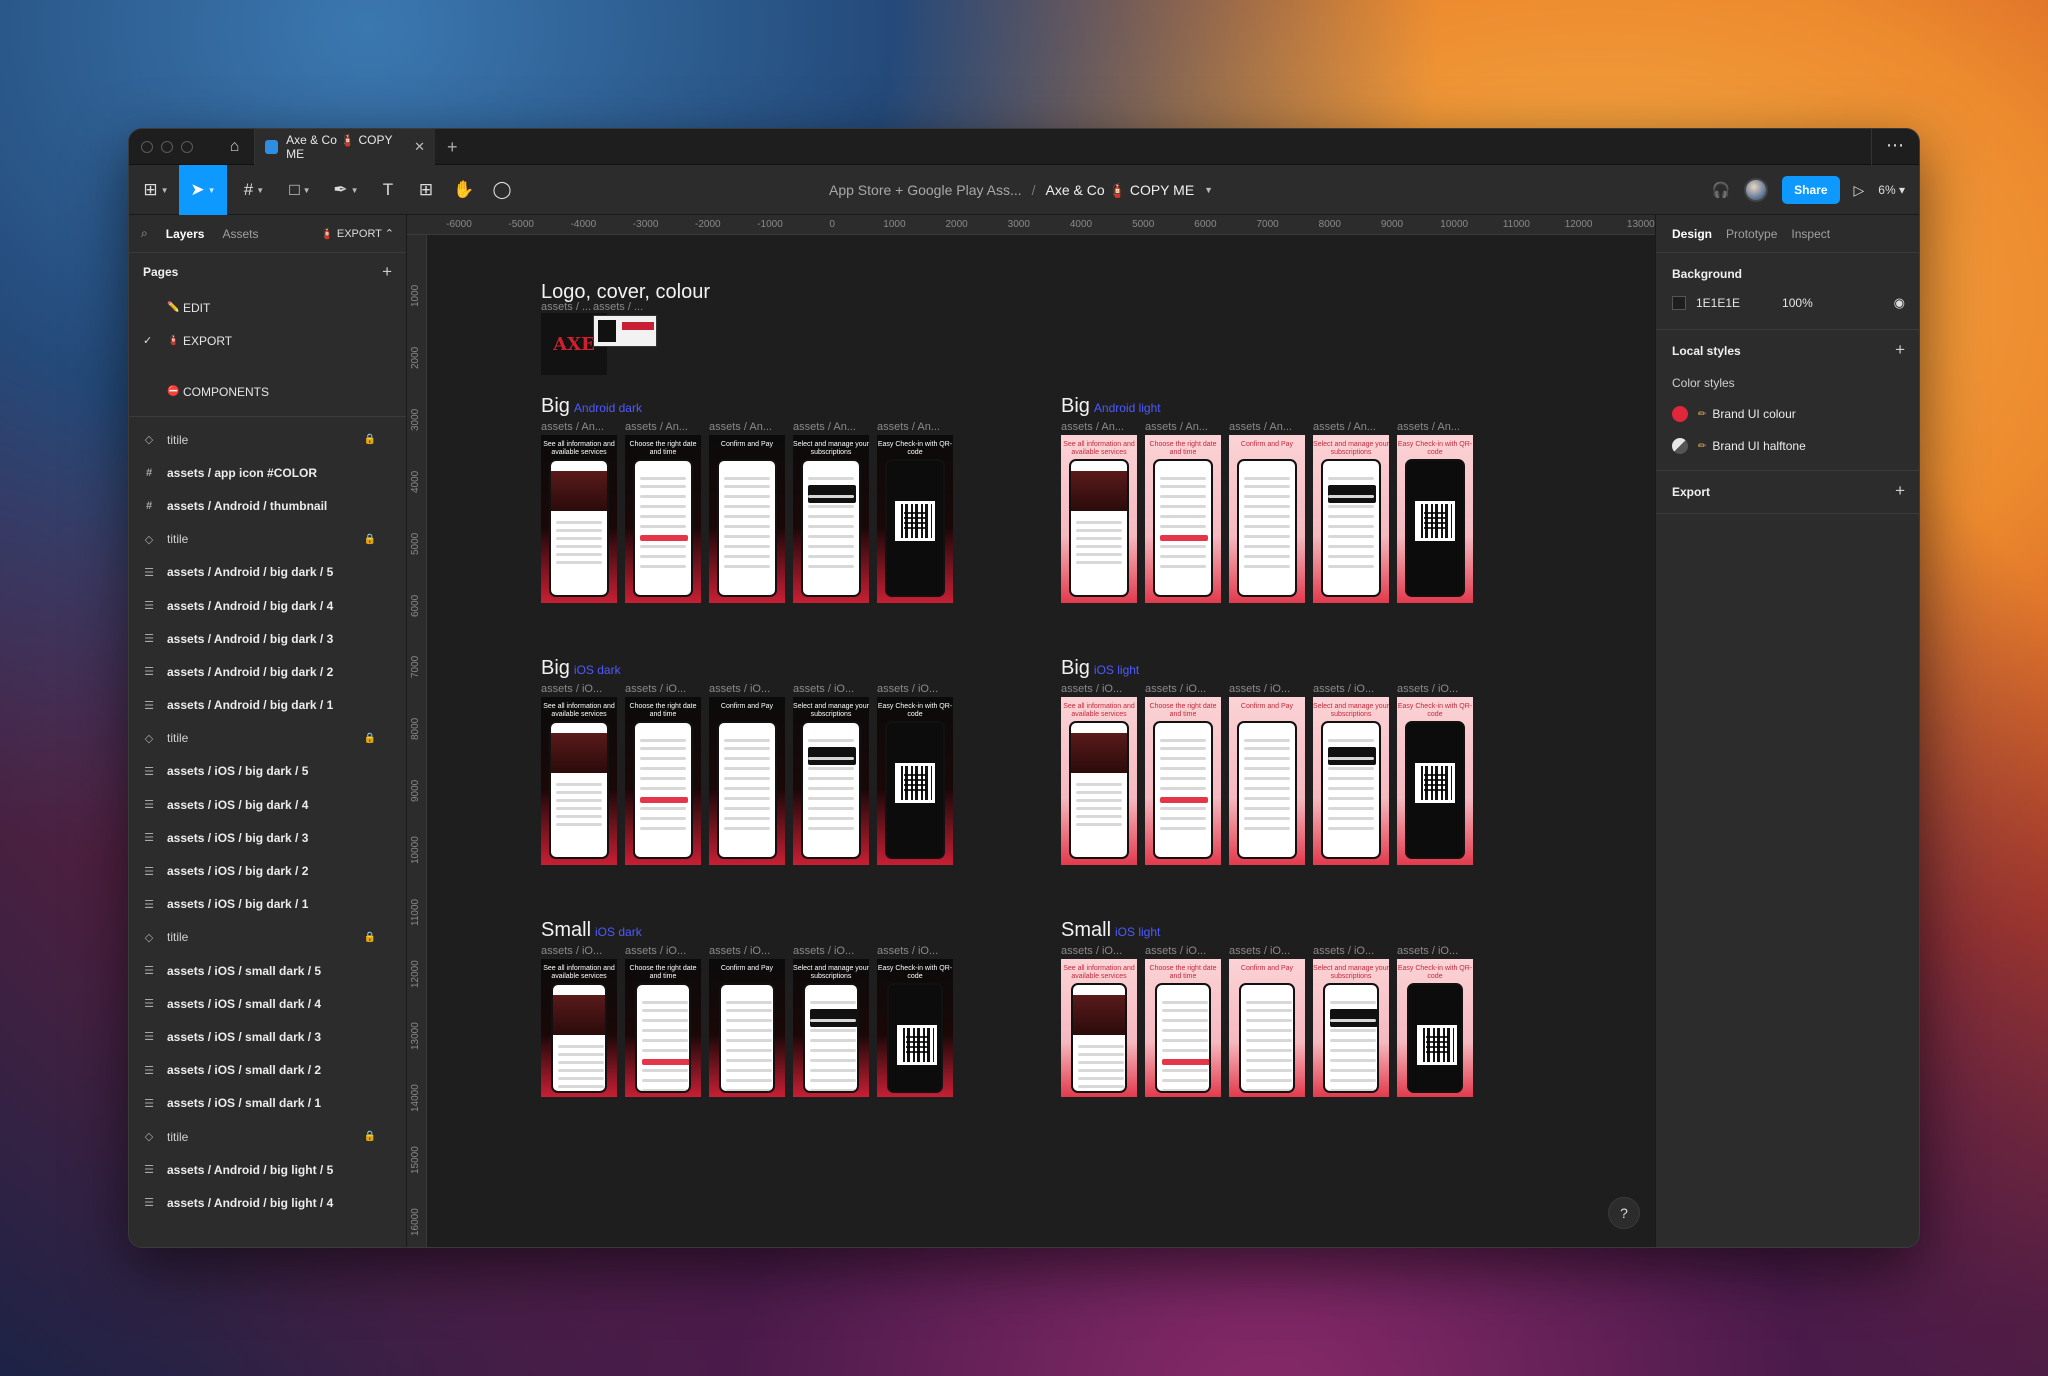 Image resolution: width=2048 pixels, height=1376 pixels. Describe the element at coordinates (254, 190) in the screenshot. I see `frame-tool-icon: # ▼` at that location.